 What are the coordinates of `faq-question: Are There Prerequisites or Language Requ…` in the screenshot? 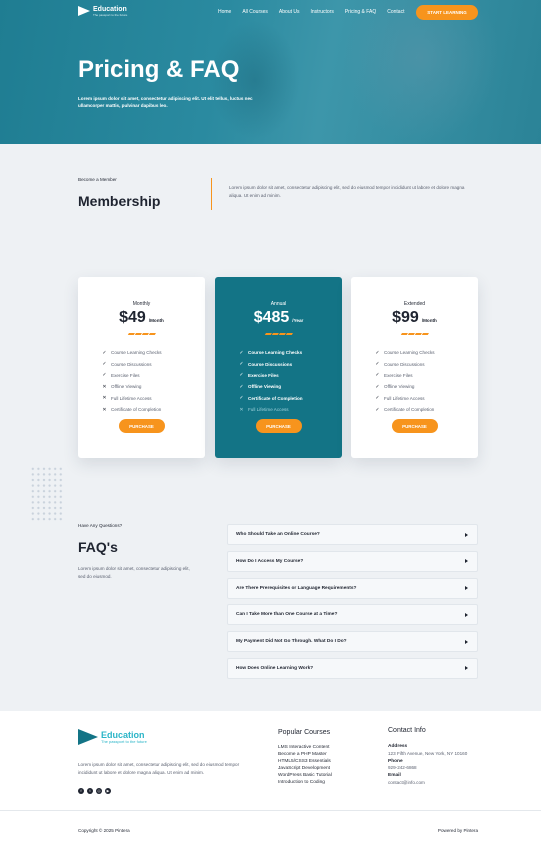 It's located at (296, 588).